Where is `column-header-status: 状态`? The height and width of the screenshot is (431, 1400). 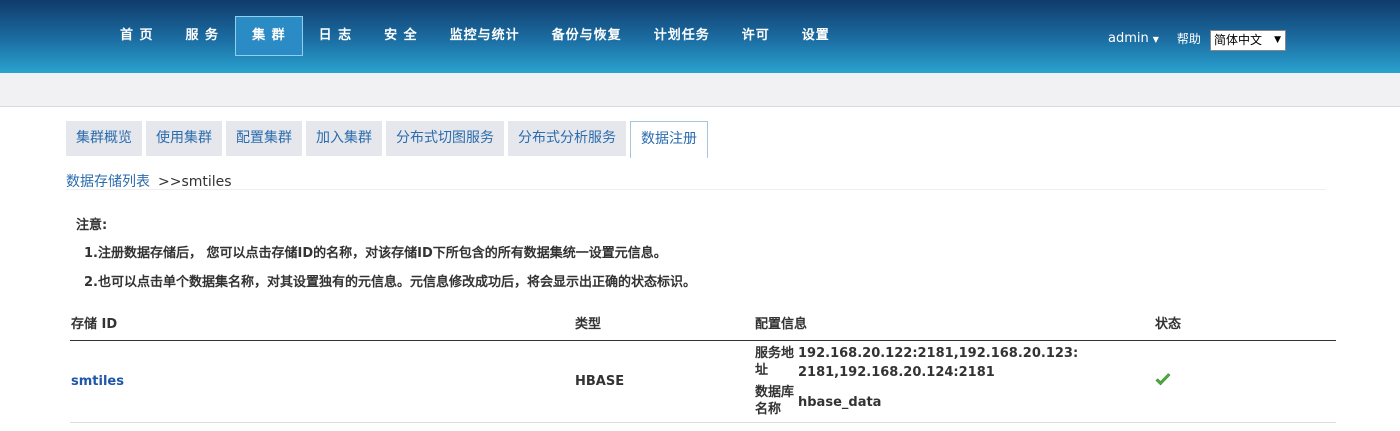 column-header-status: 状态 is located at coordinates (1168, 324).